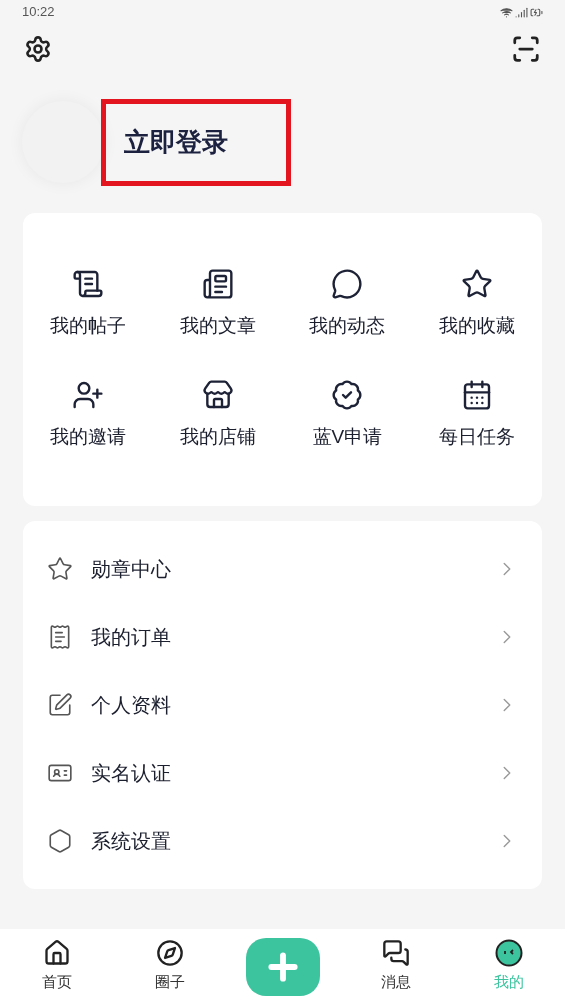 This screenshot has height=1004, width=565. Describe the element at coordinates (347, 304) in the screenshot. I see `shortcut-item: 我的动态` at that location.